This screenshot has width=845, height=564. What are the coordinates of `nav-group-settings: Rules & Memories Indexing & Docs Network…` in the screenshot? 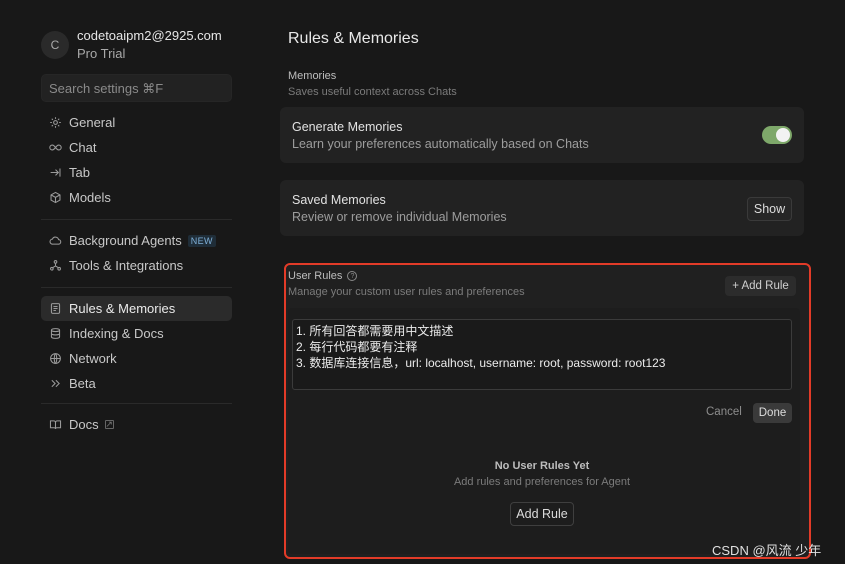 It's located at (136, 346).